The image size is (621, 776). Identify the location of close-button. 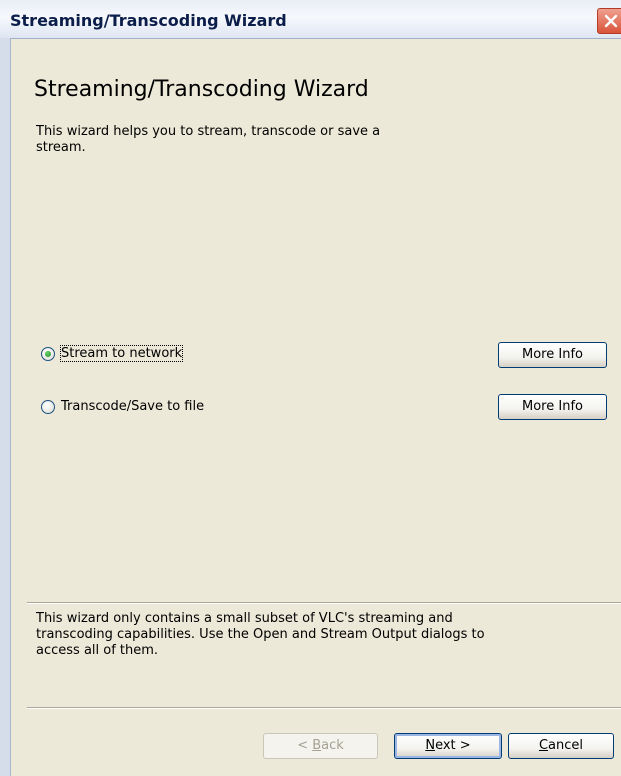
(609, 21).